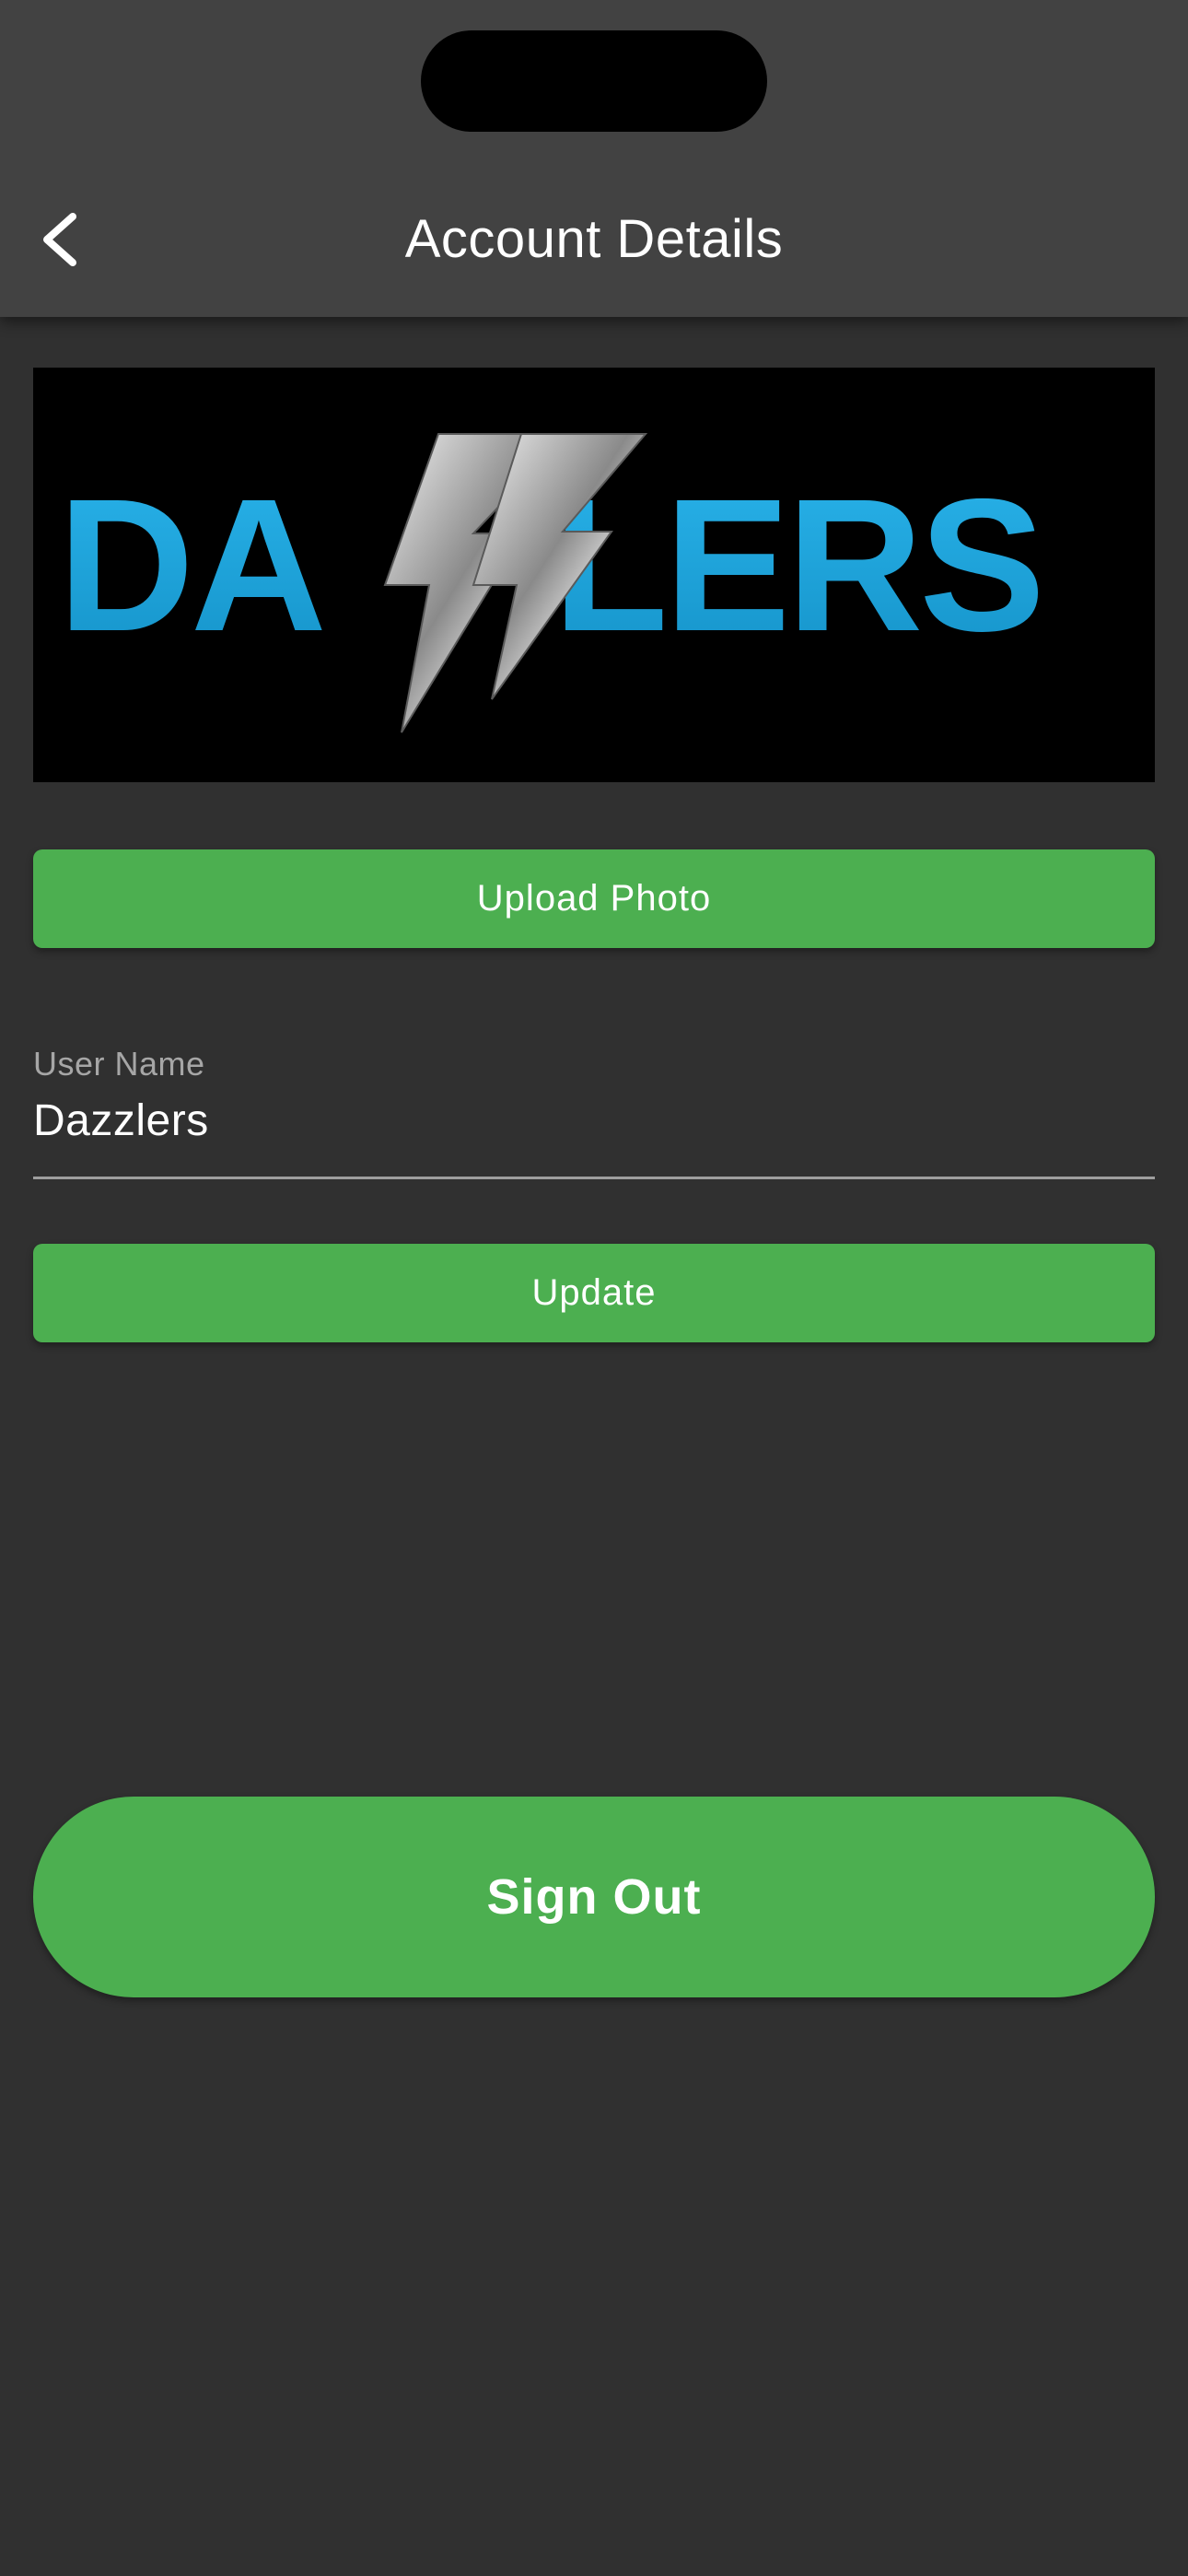  What do you see at coordinates (594, 1293) in the screenshot?
I see `update-button: Update` at bounding box center [594, 1293].